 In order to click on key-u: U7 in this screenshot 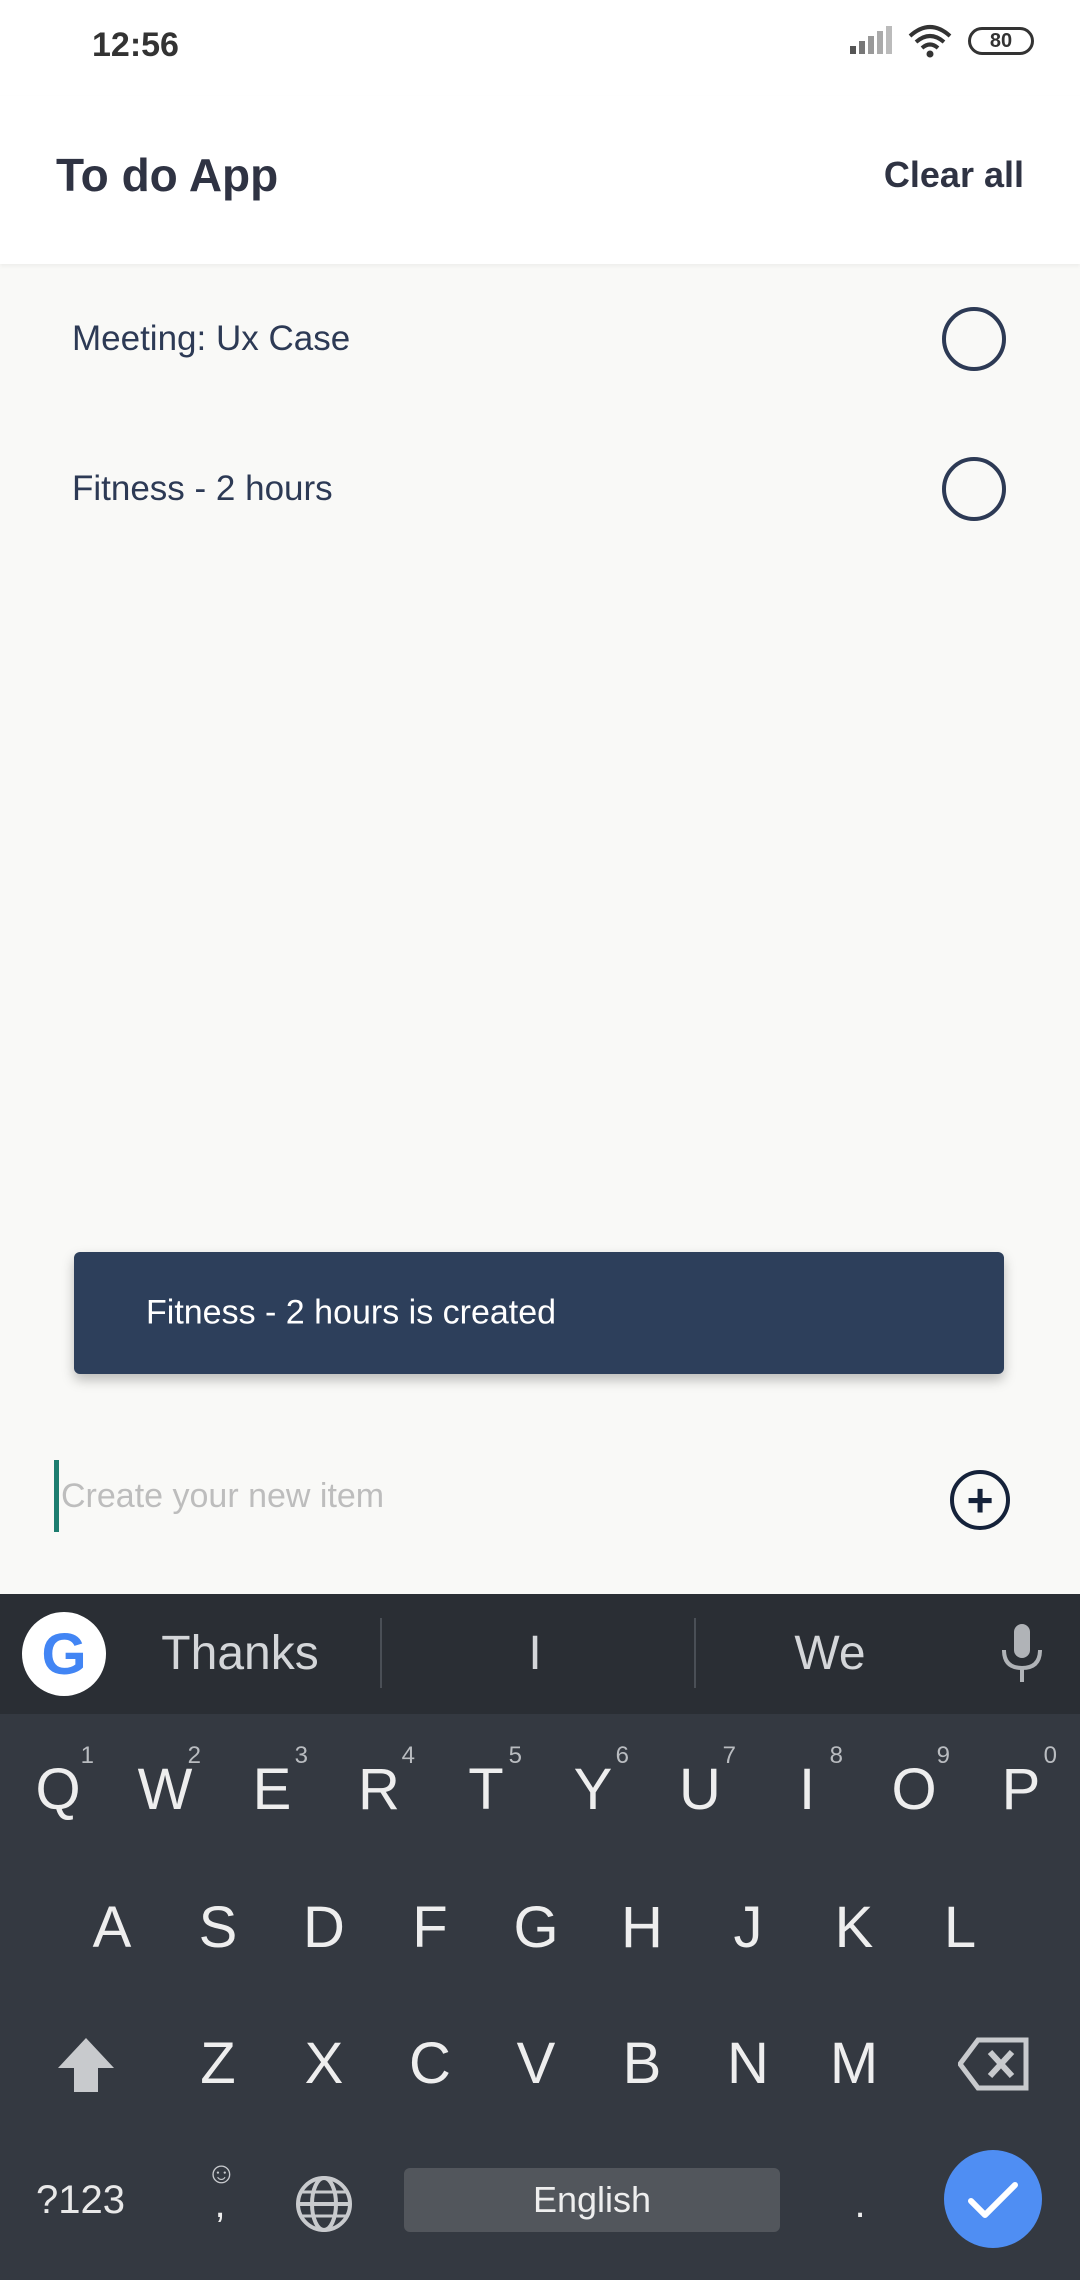, I will do `click(700, 1790)`.